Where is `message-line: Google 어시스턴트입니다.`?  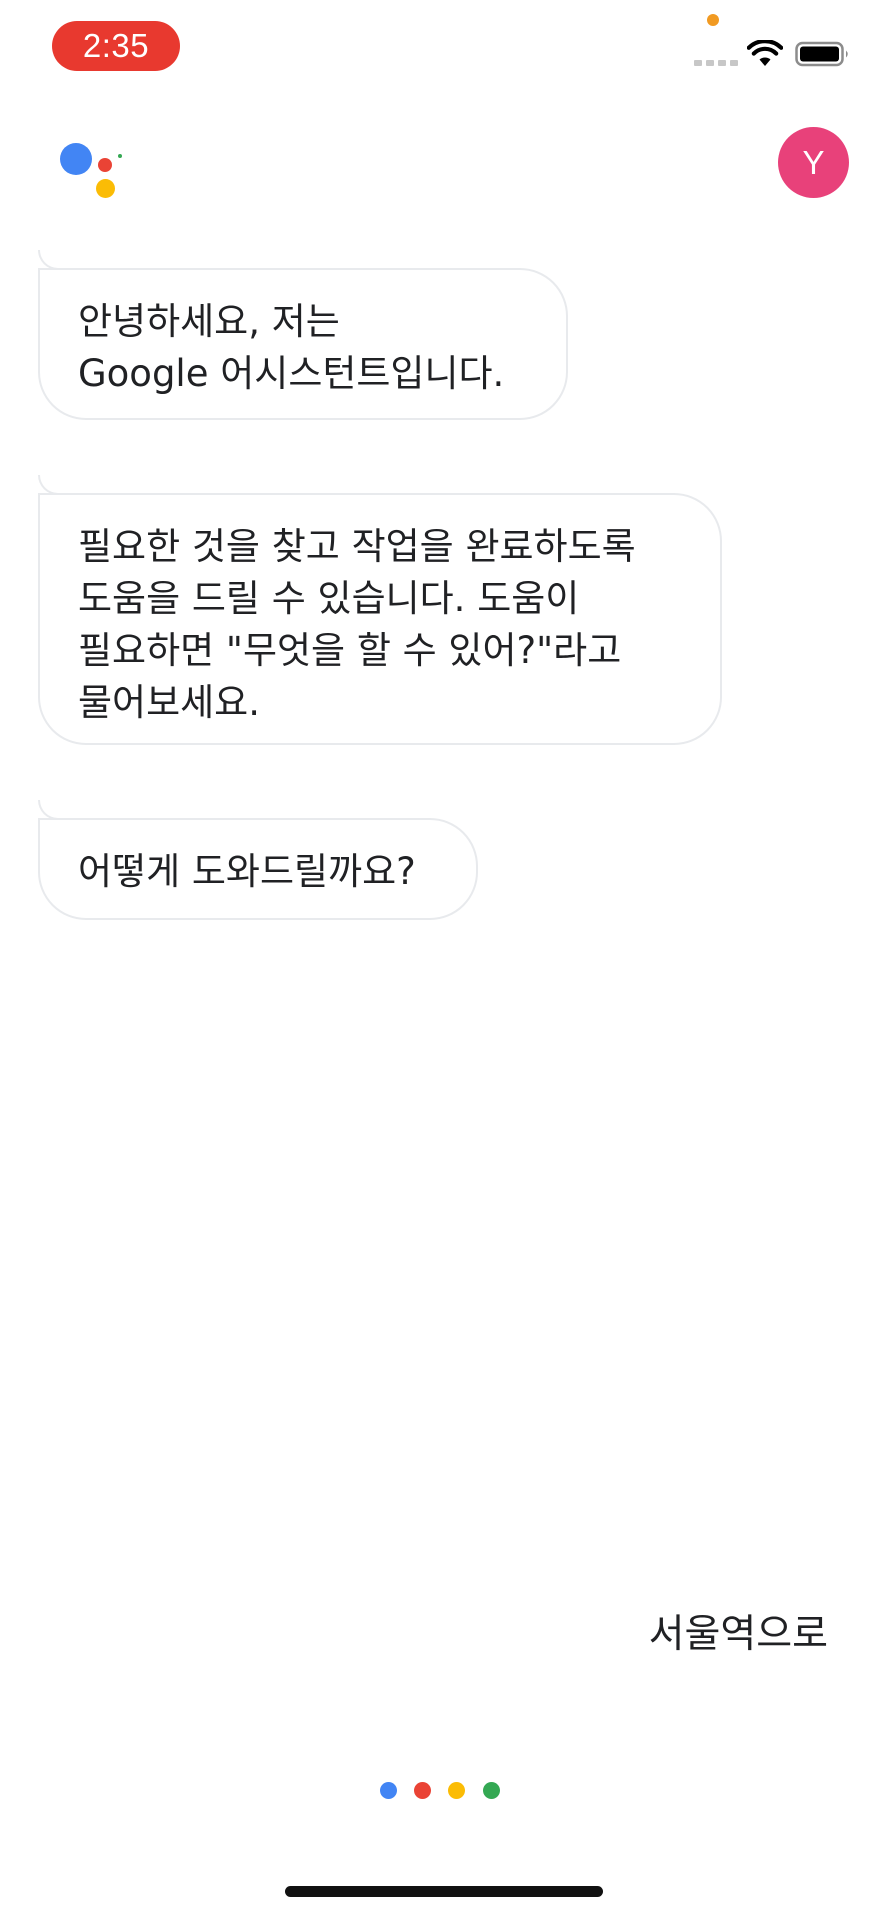 message-line: Google 어시스턴트입니다. is located at coordinates (291, 373).